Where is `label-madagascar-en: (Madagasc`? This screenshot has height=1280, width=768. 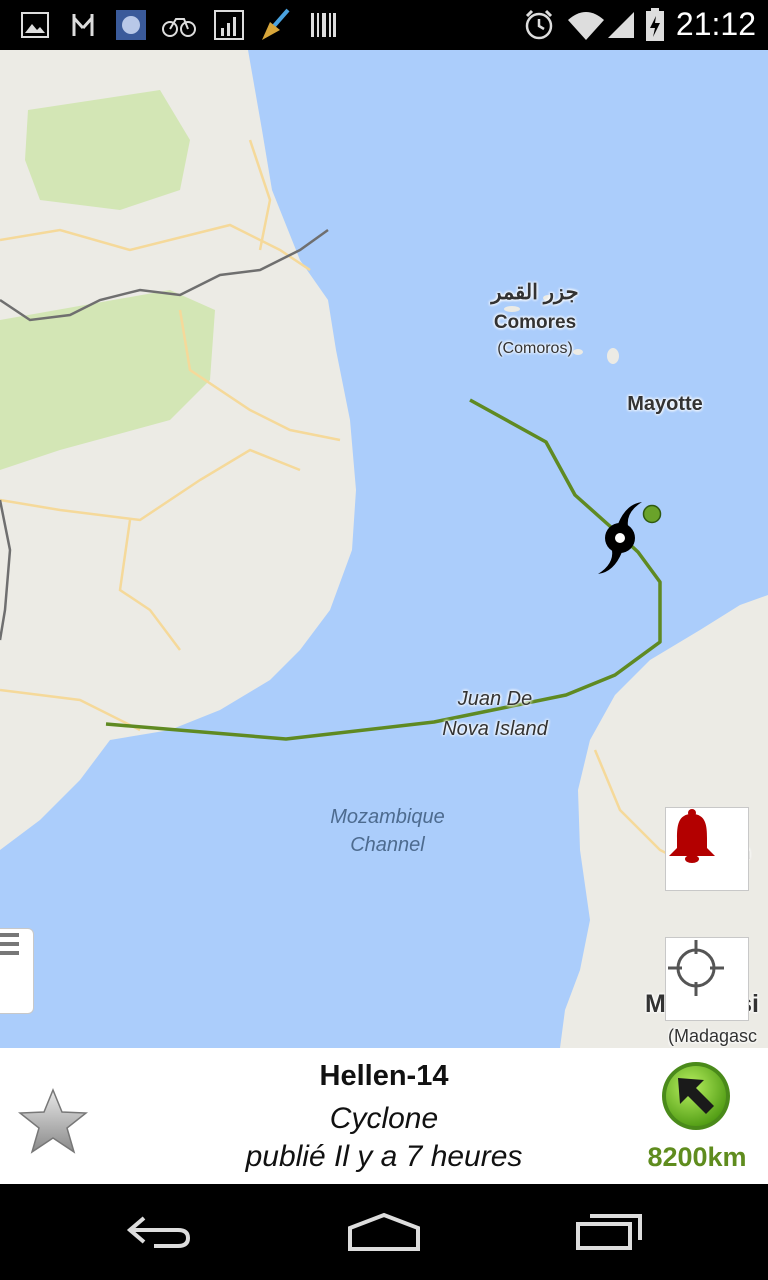
label-madagascar-en: (Madagasc is located at coordinates (713, 1036).